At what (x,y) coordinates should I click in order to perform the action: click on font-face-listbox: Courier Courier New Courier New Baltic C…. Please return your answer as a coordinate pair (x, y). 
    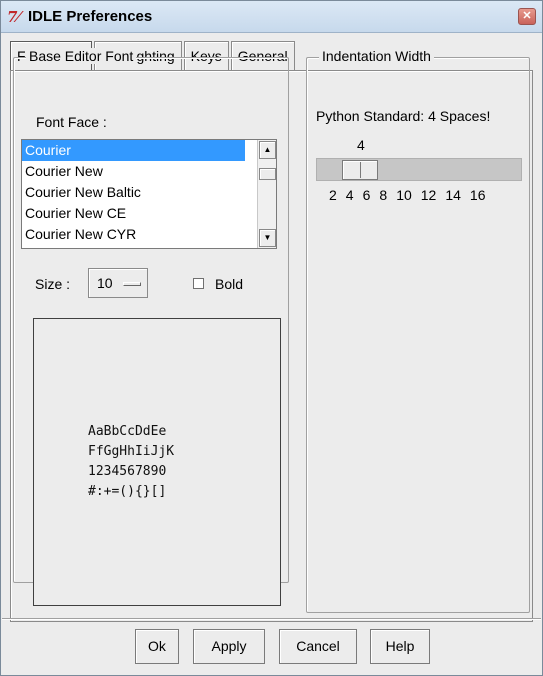
    Looking at the image, I should click on (149, 194).